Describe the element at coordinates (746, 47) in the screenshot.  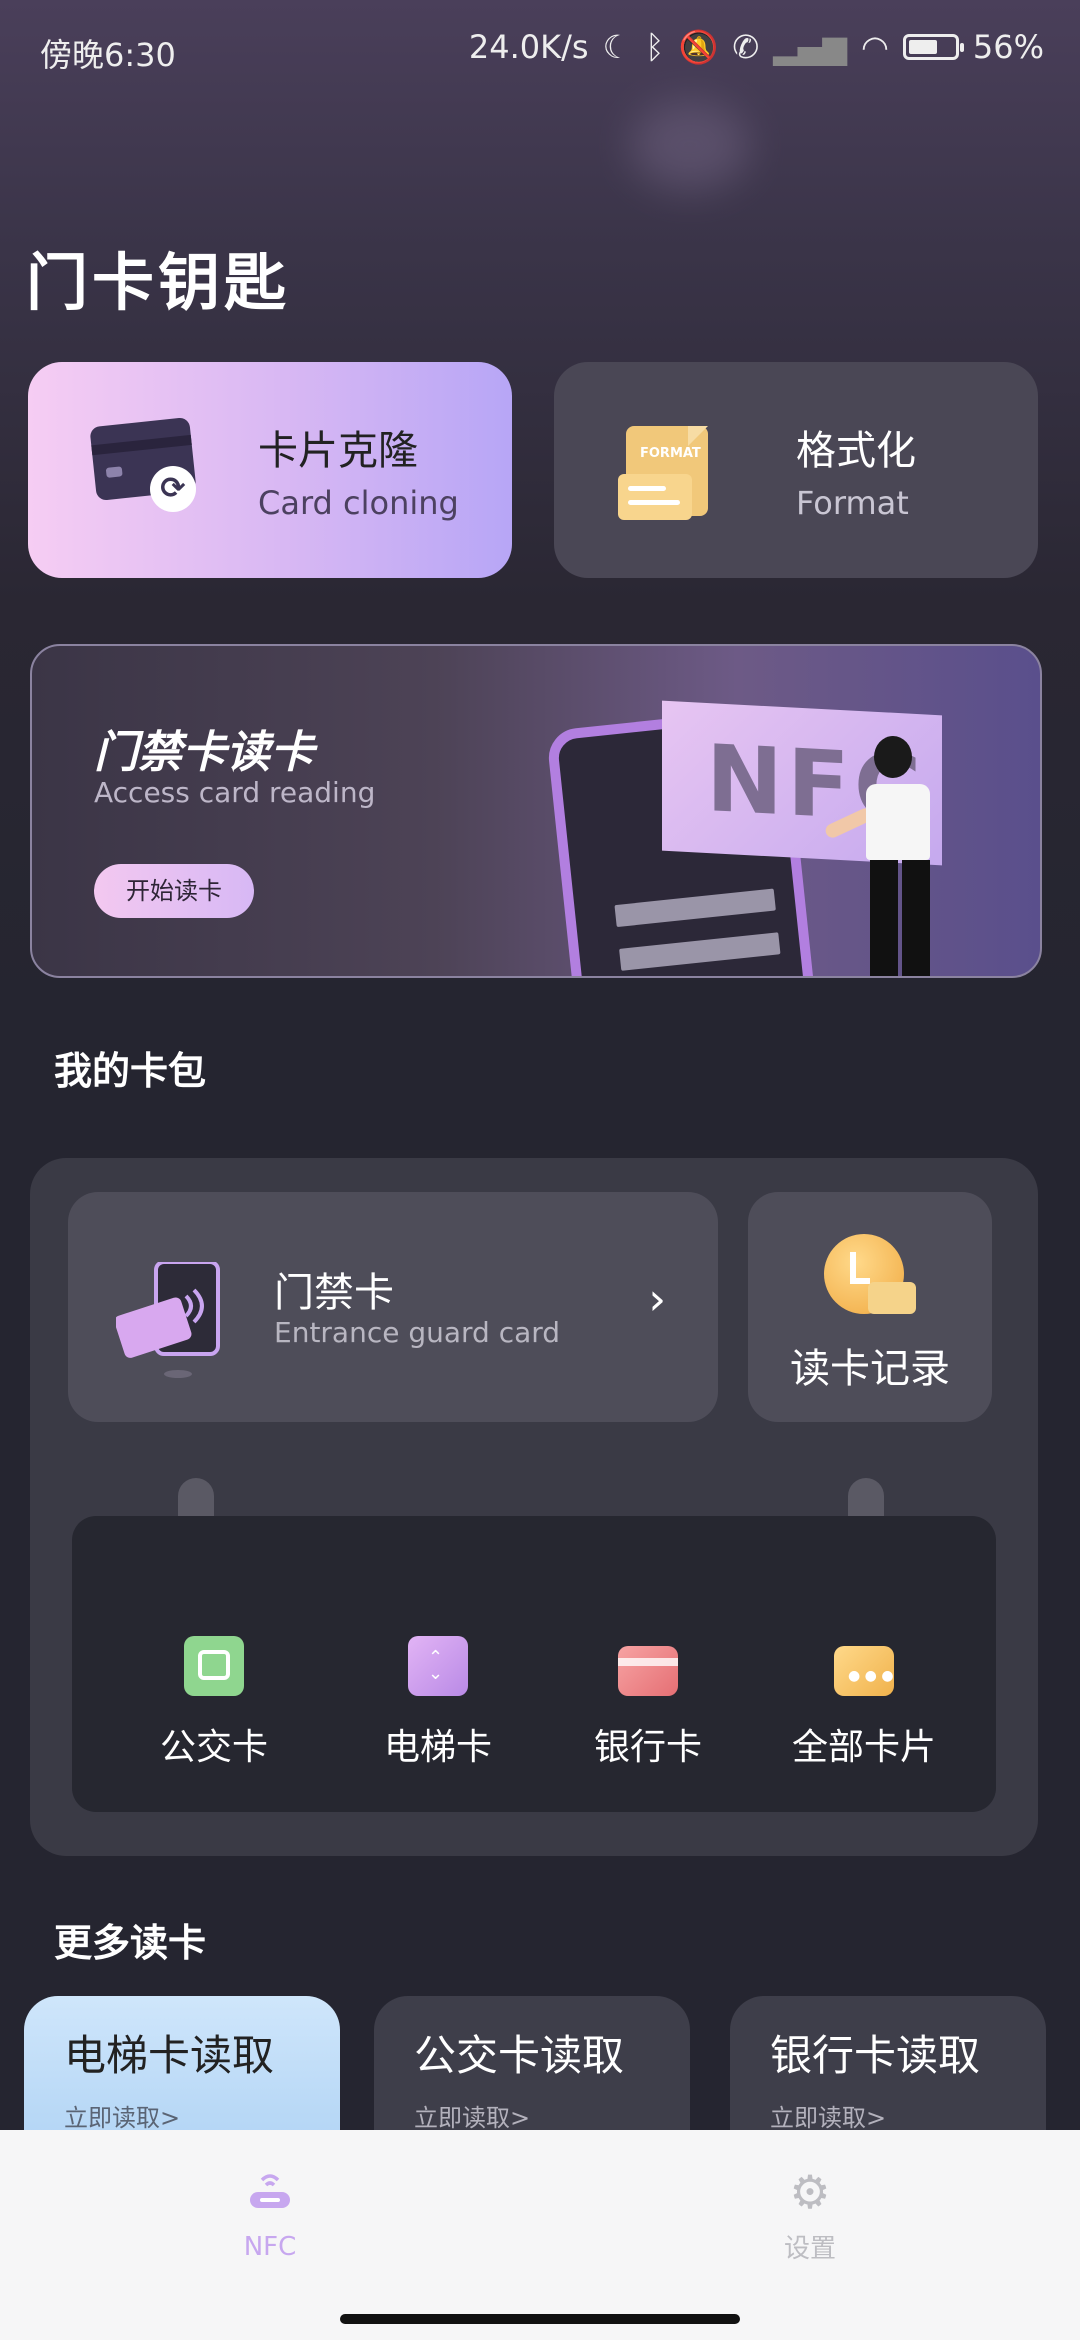
I see `call-icon: ✆` at that location.